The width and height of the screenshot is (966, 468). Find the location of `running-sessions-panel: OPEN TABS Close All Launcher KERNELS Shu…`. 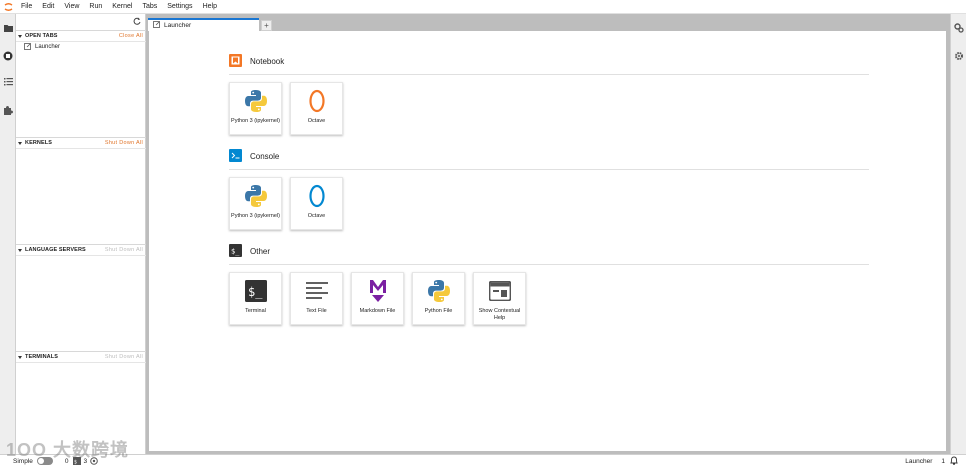

running-sessions-panel: OPEN TABS Close All Launcher KERNELS Shu… is located at coordinates (81, 234).